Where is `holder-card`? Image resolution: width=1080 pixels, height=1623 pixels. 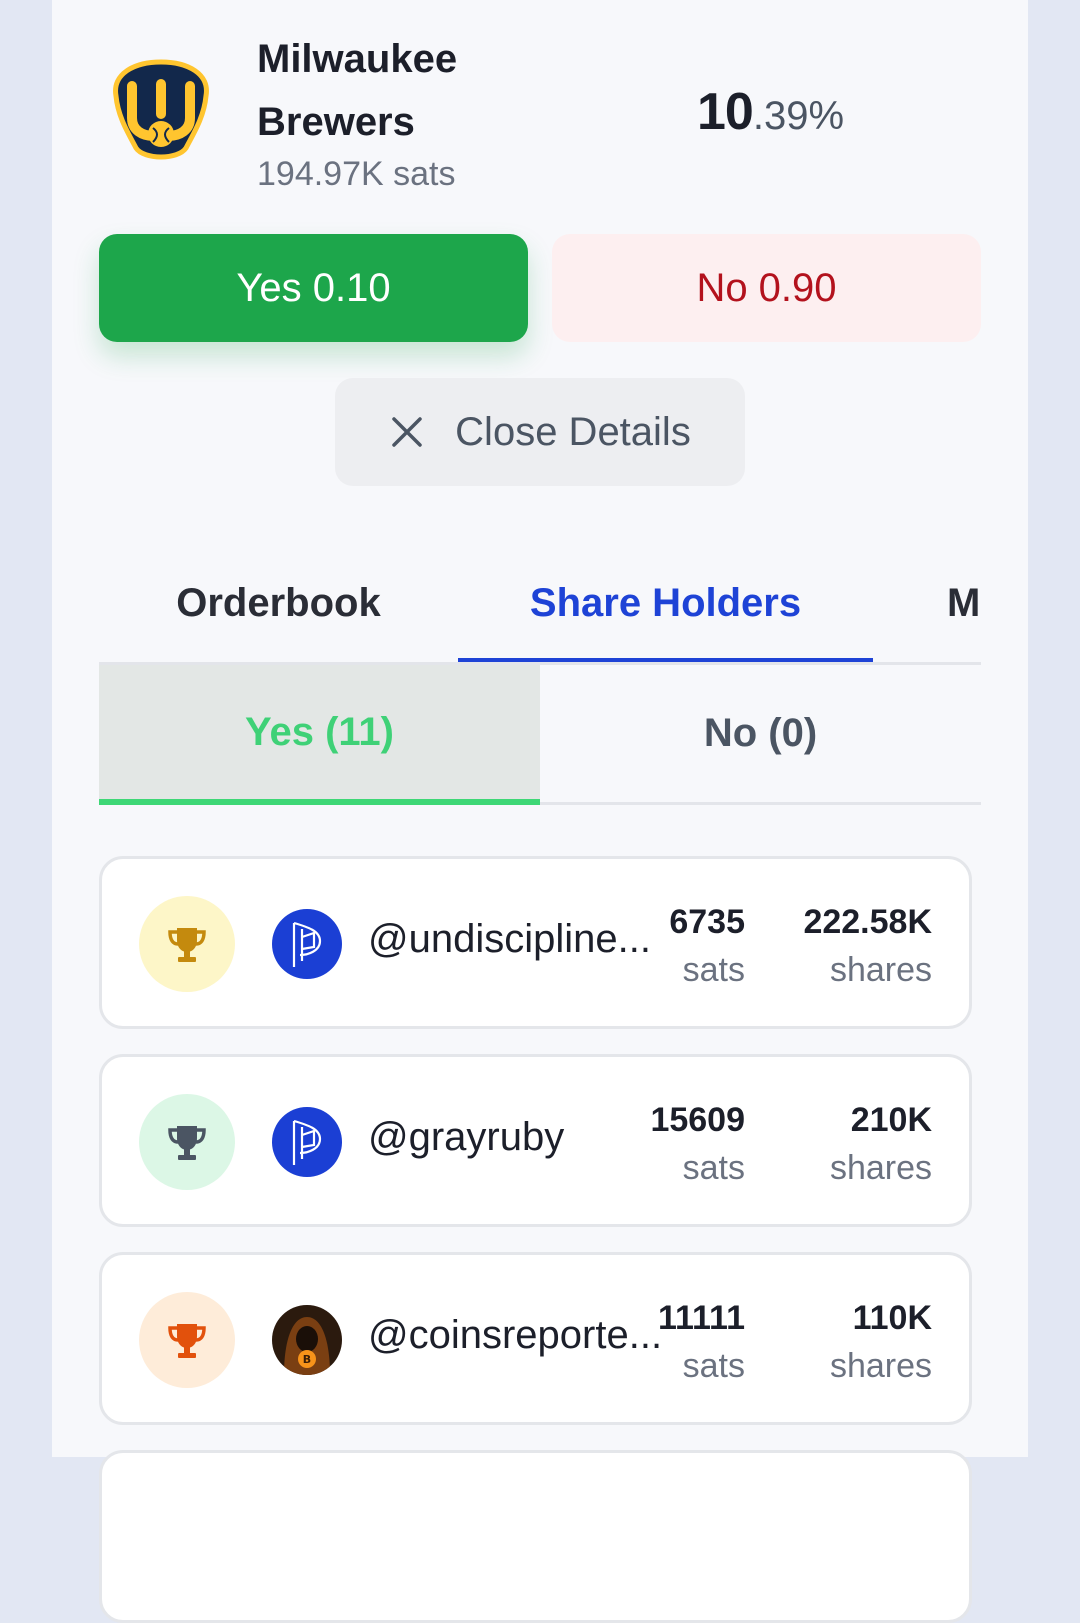 holder-card is located at coordinates (535, 1536).